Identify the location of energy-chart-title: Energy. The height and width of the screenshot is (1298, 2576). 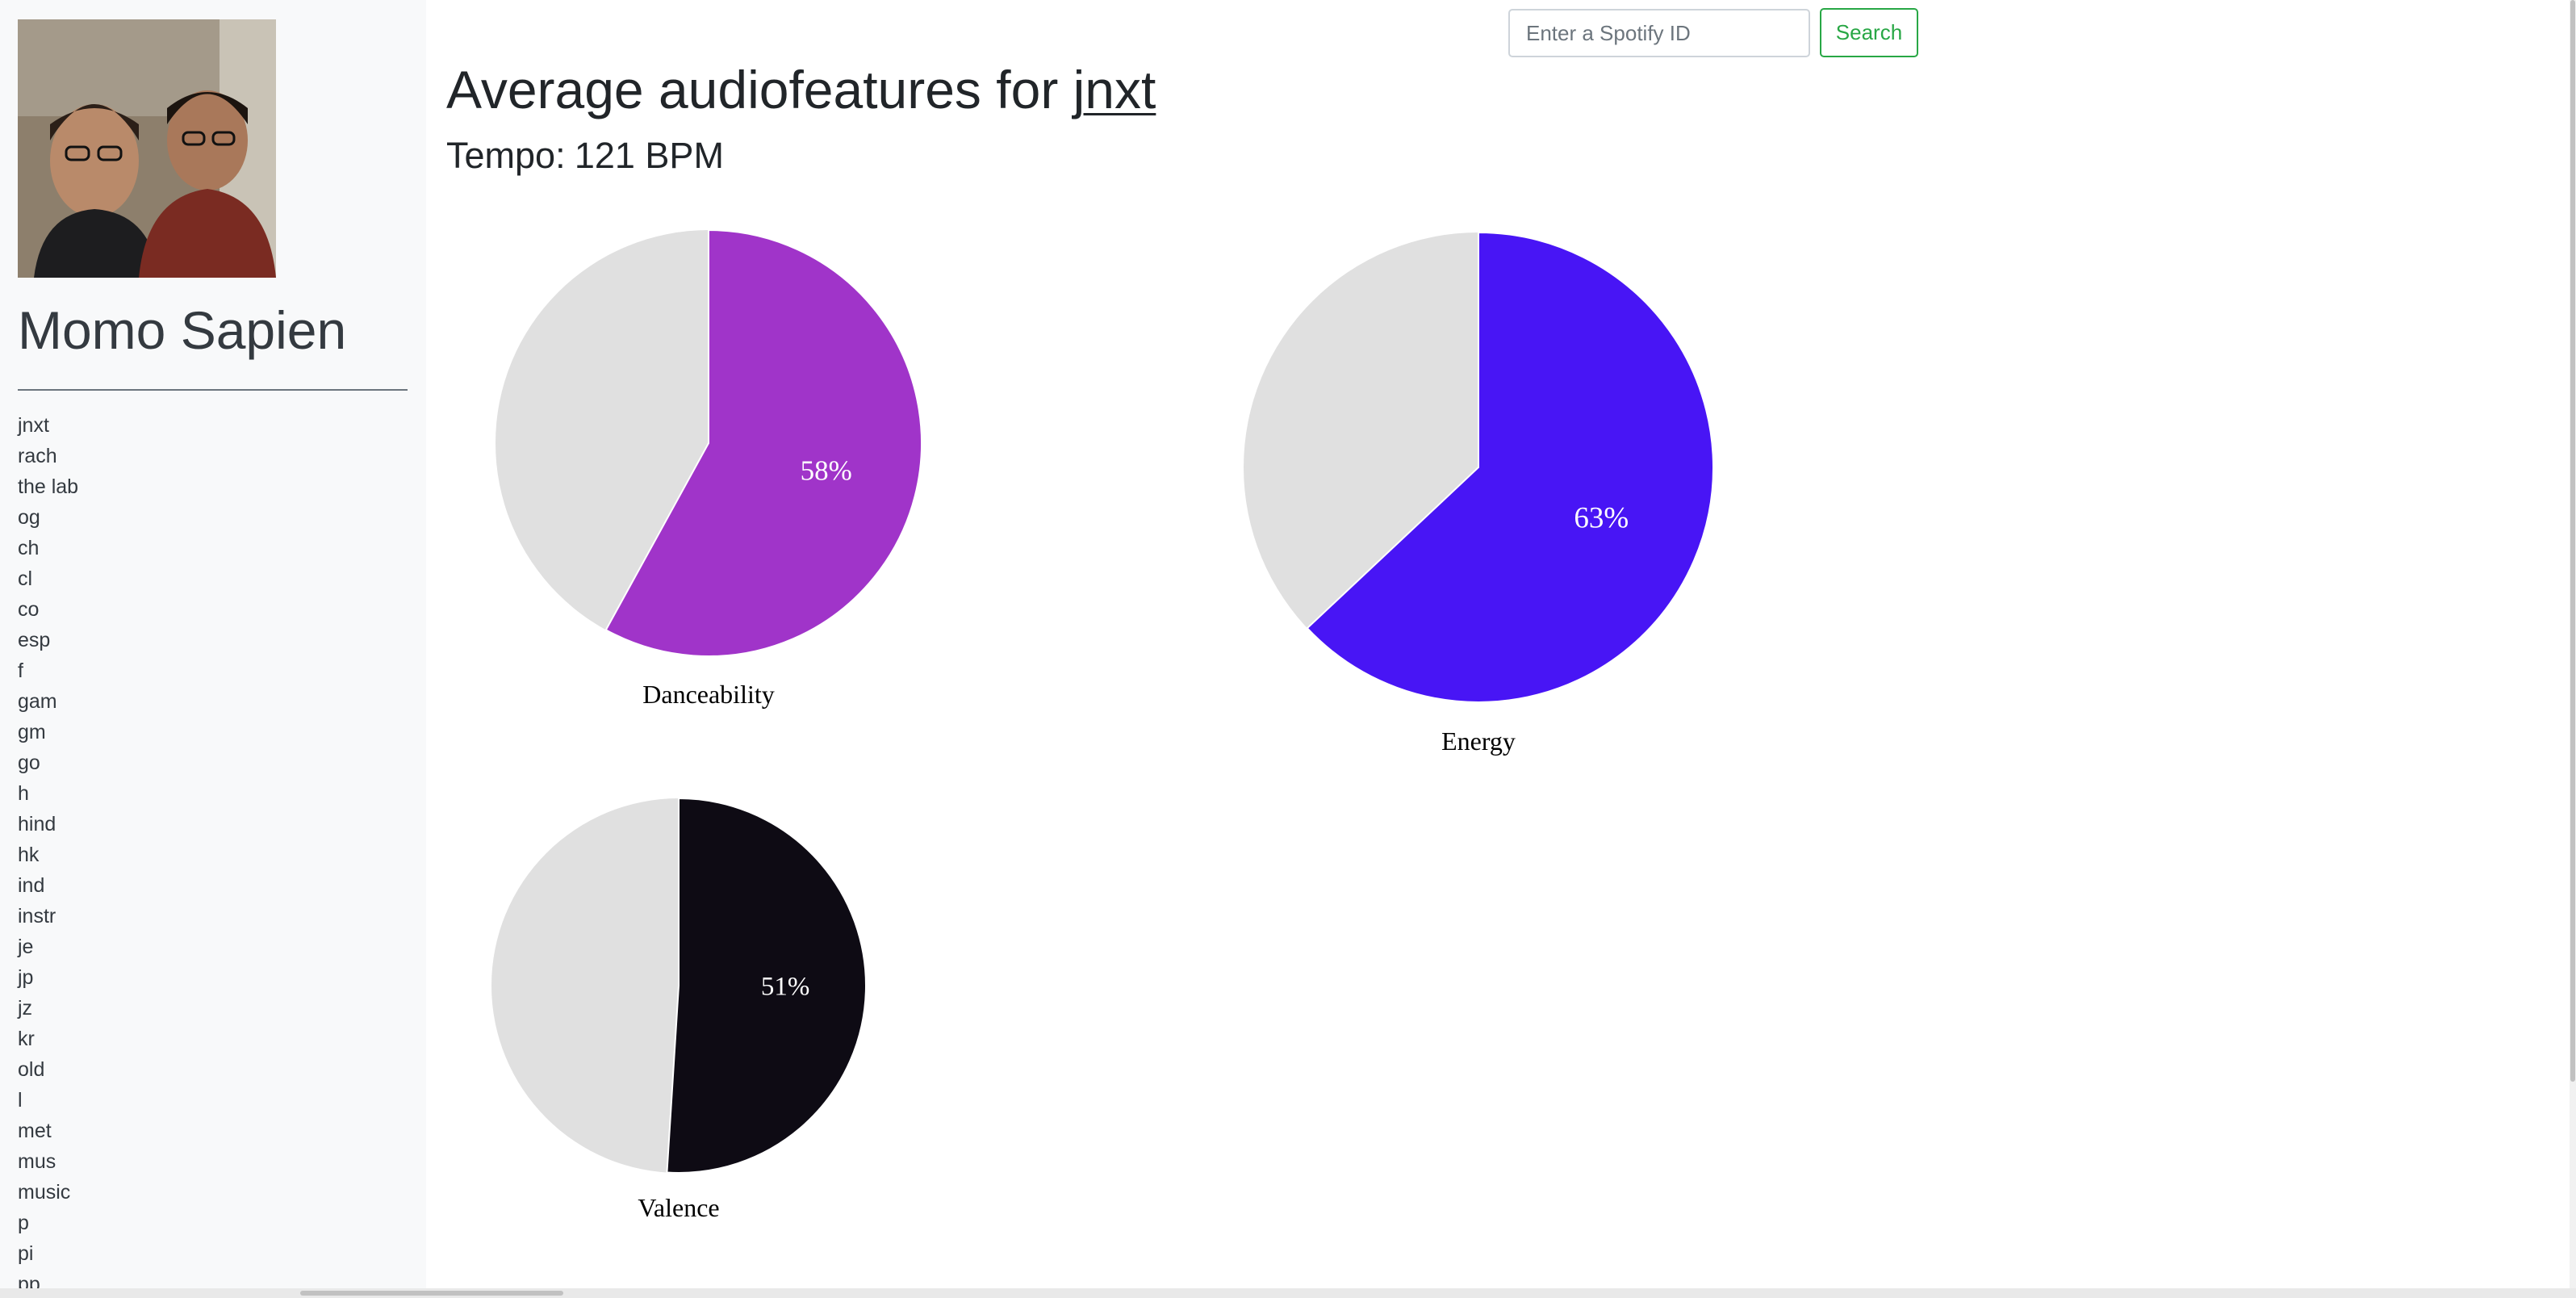
(1478, 741).